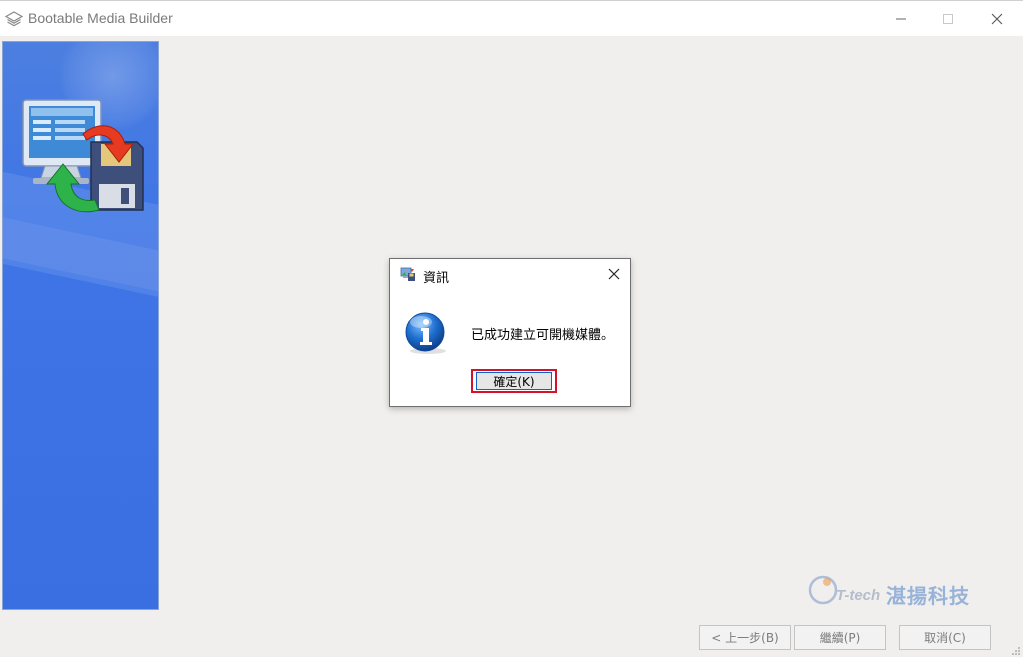 This screenshot has height=657, width=1023. I want to click on app-layers-icon, so click(14, 19).